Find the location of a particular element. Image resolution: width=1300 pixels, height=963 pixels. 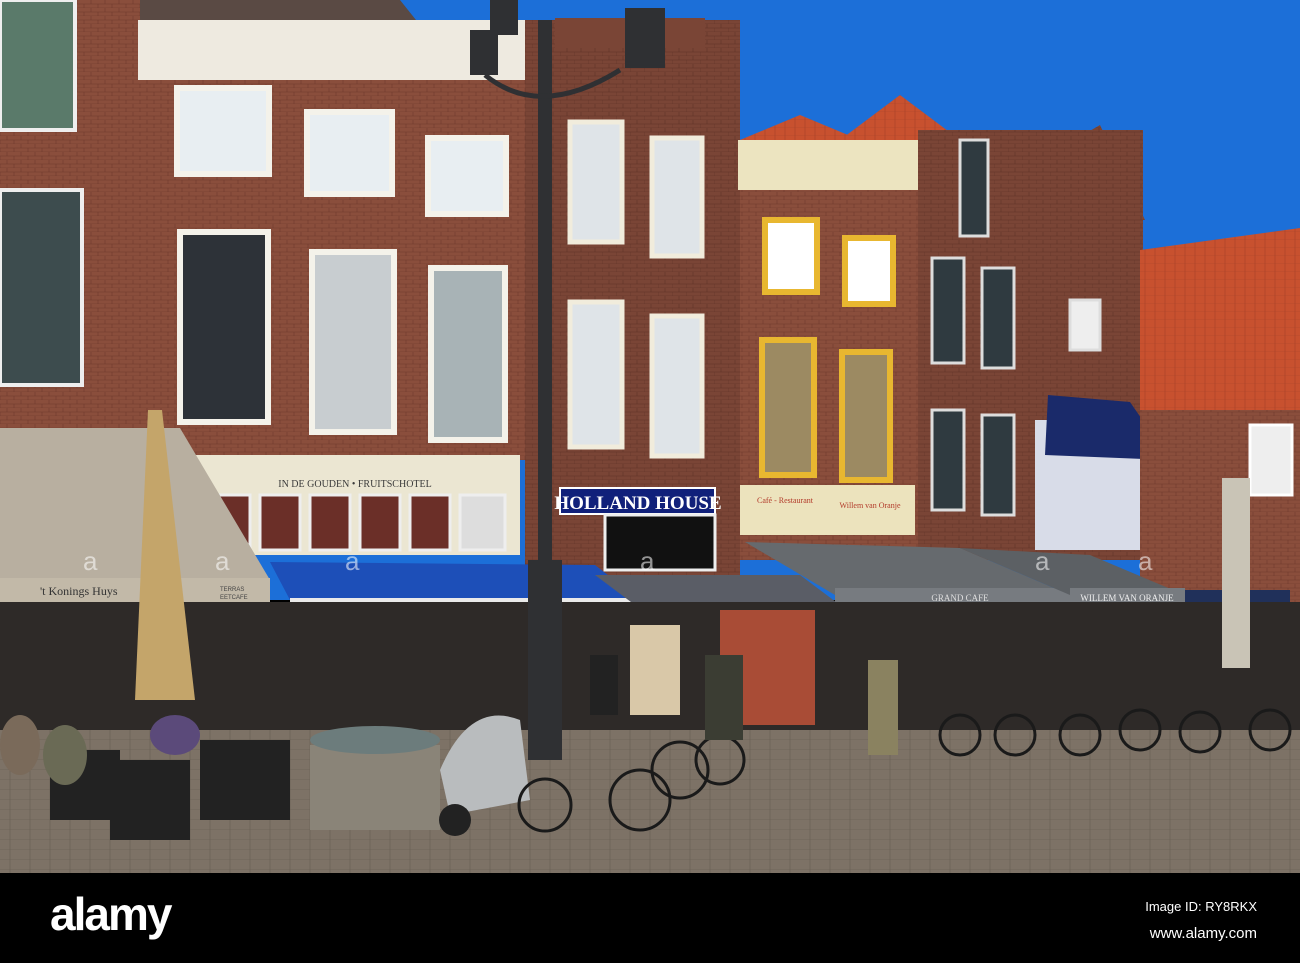

sign-konings-huys: 't Konings Huys is located at coordinates (79, 591).